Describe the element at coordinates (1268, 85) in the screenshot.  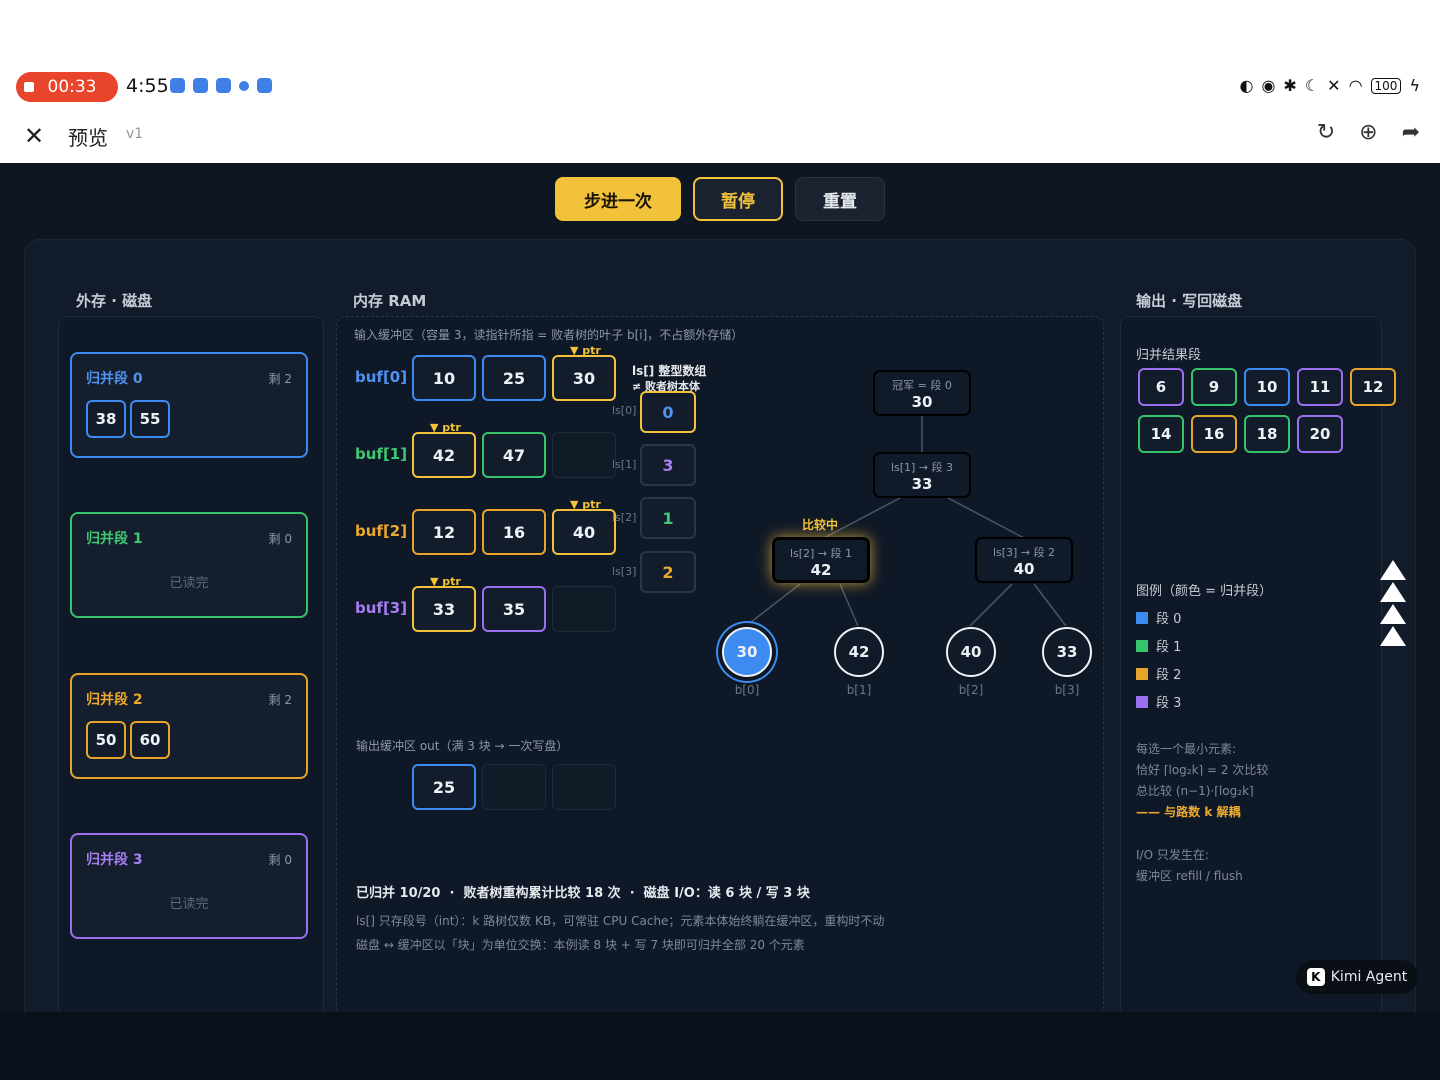
I see `eye-comfort-icon: ◉` at that location.